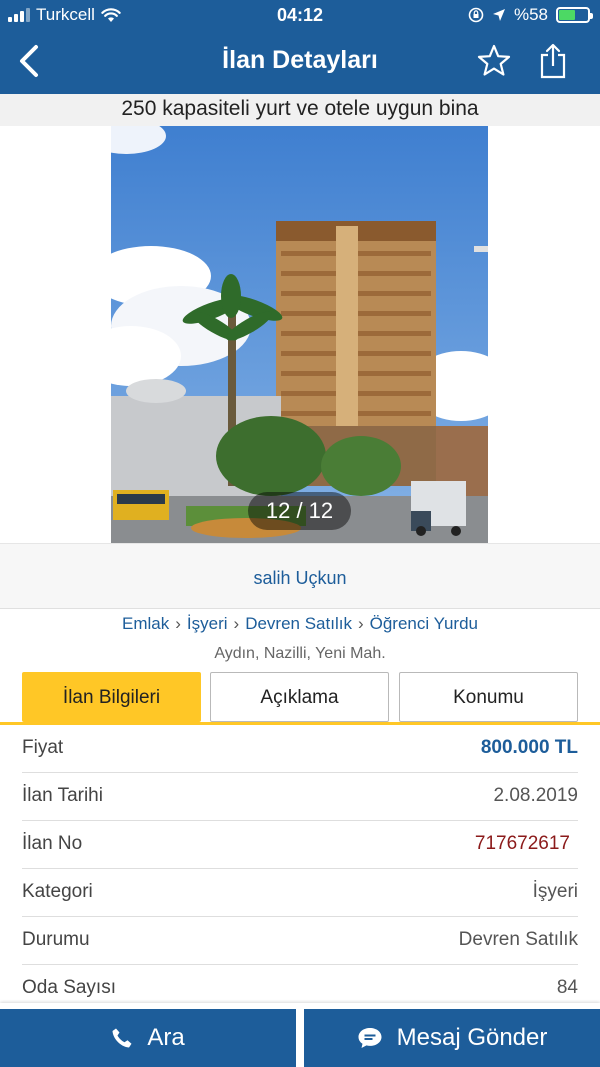  What do you see at coordinates (300, 749) in the screenshot?
I see `detail-row-price: Fiyat 800.000 TL` at bounding box center [300, 749].